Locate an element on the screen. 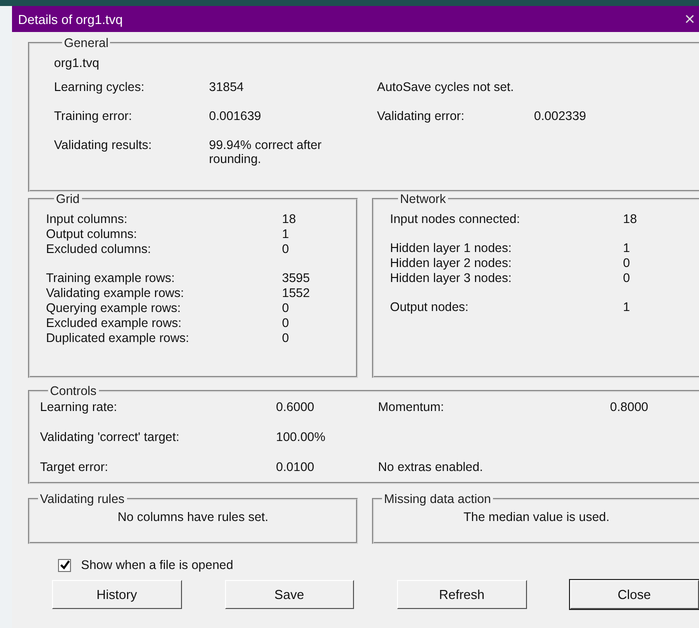  field-label: Hidden layer 2 nodes: is located at coordinates (451, 263).